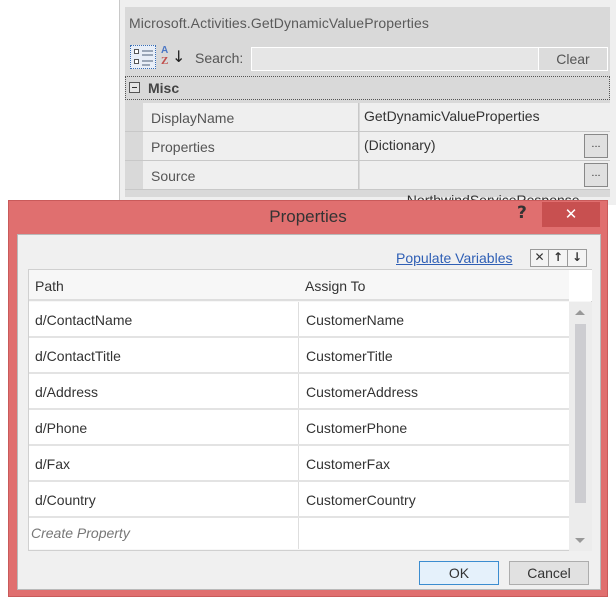  I want to click on scroll-down-arrow-icon, so click(580, 540).